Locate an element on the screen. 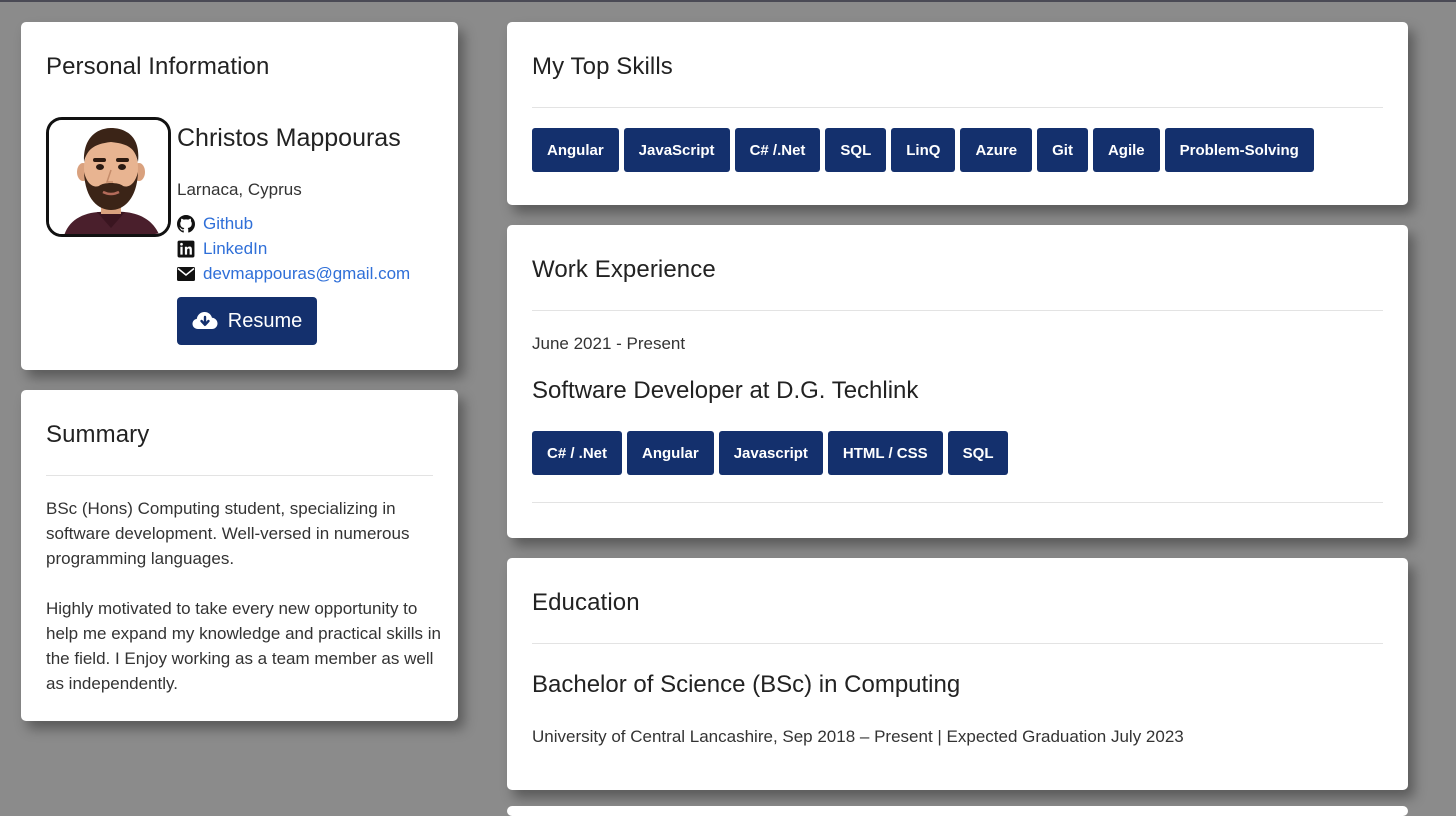  work-tag-badge: Javascript is located at coordinates (770, 453).